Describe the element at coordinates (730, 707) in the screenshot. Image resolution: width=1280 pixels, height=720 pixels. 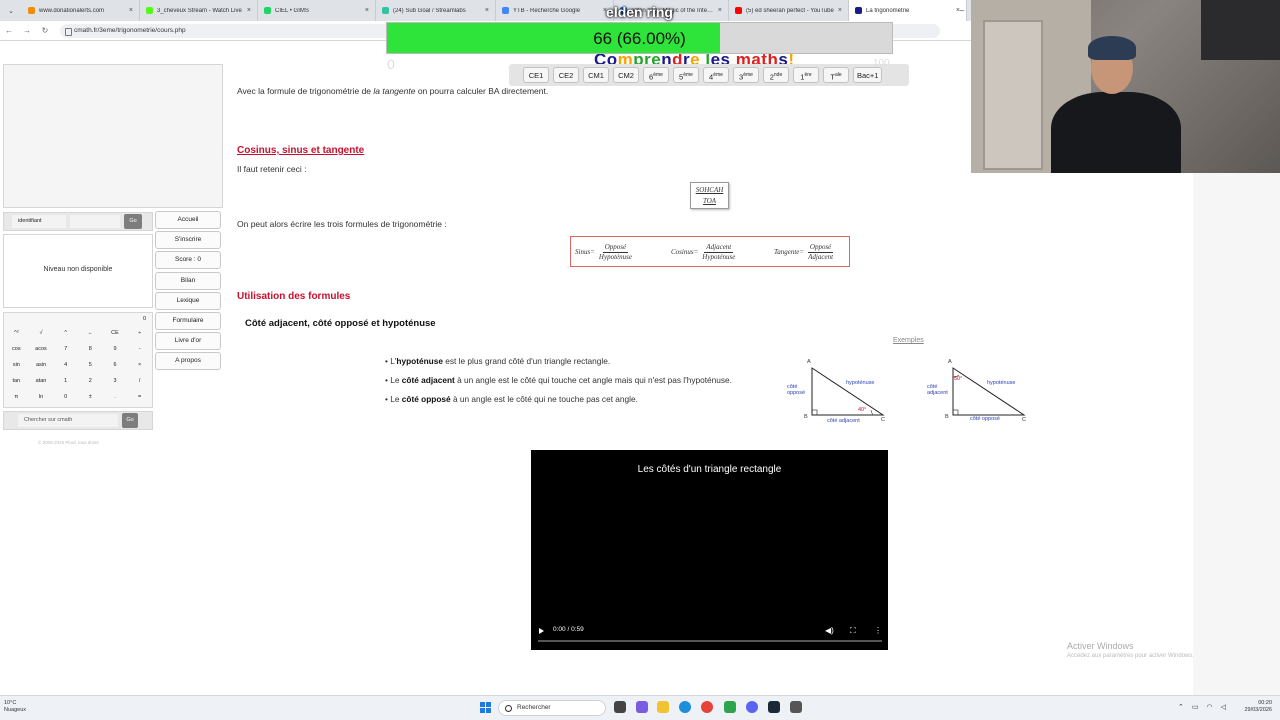
I see `app-icon` at that location.